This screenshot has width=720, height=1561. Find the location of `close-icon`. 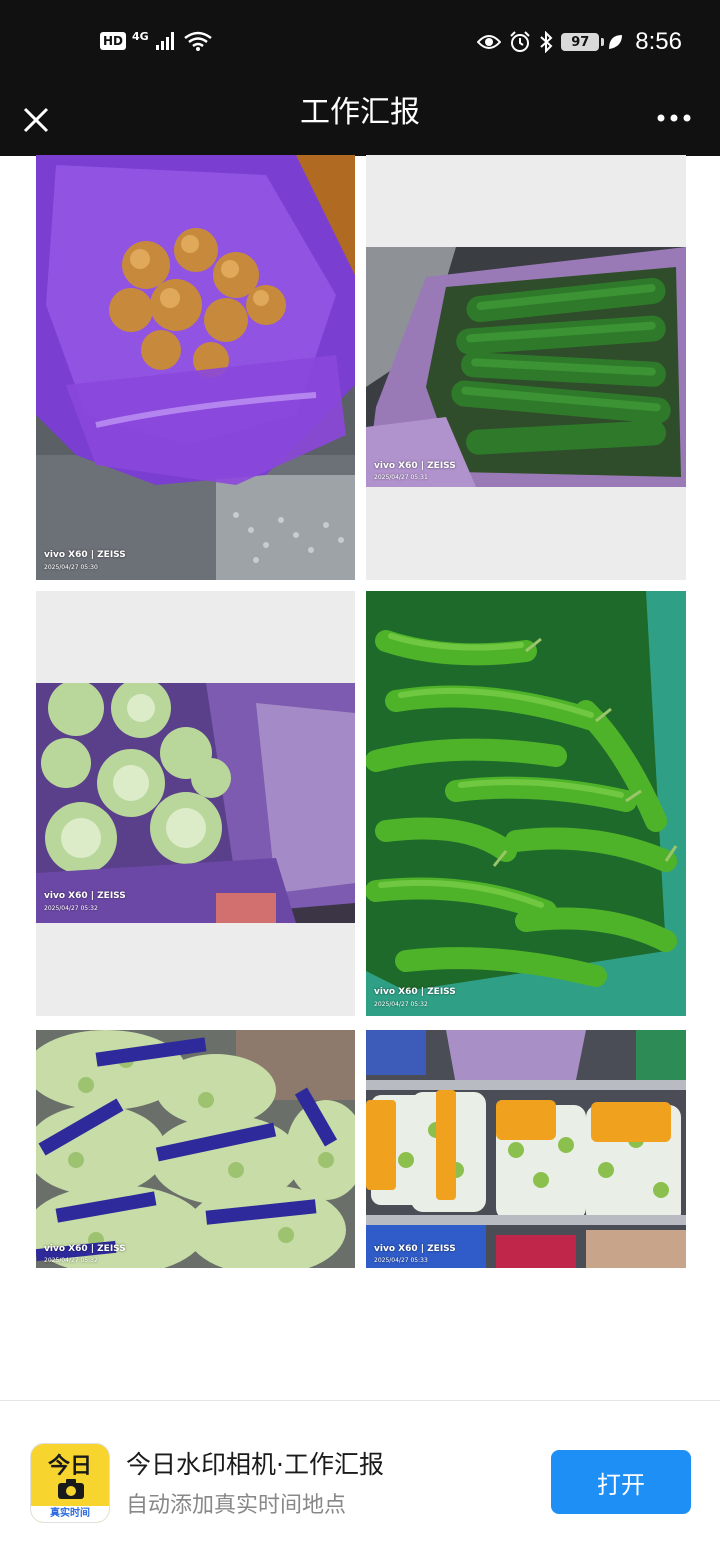

close-icon is located at coordinates (36, 120).